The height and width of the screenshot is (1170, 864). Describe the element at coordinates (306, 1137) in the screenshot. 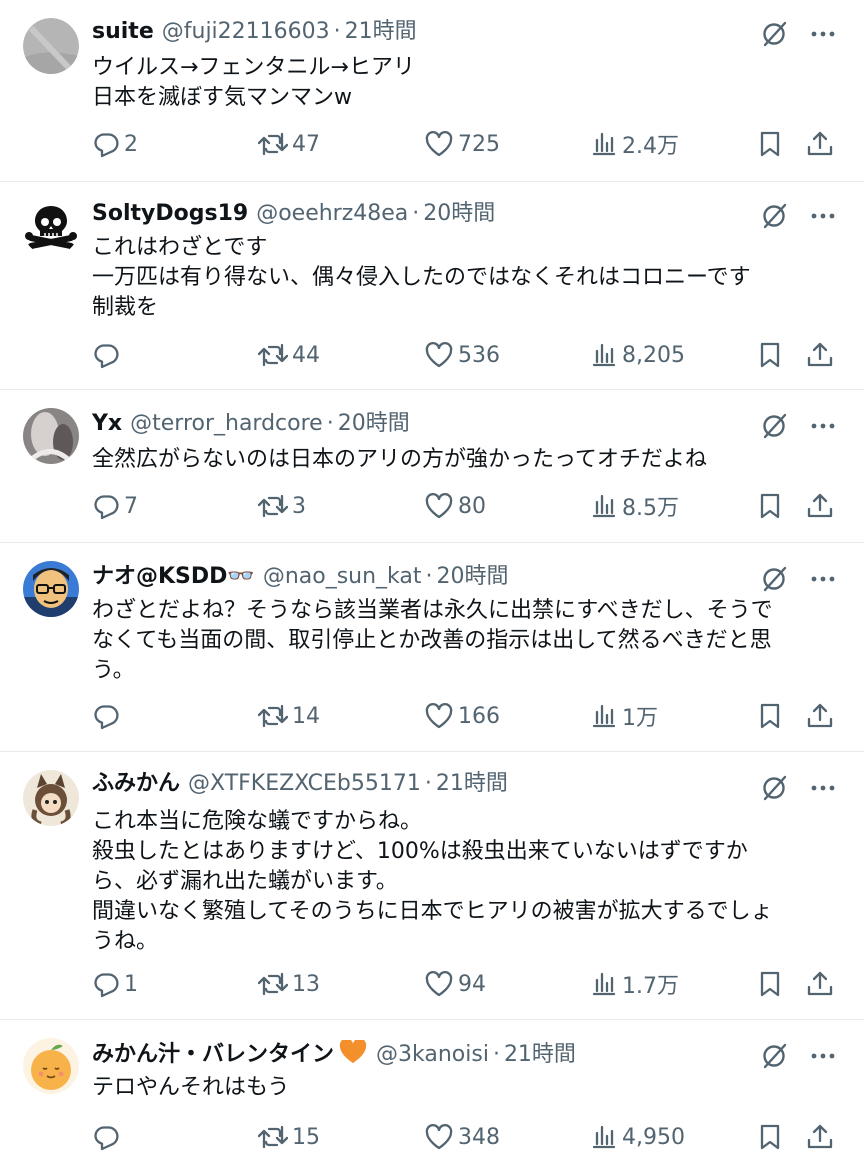

I see `retweet-count: 15` at that location.